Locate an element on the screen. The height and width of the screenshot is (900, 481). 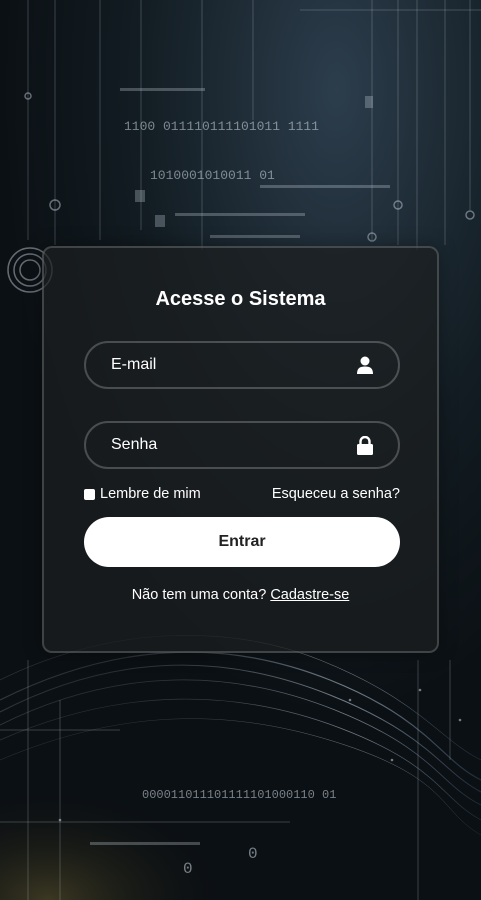
password-input is located at coordinates (242, 445).